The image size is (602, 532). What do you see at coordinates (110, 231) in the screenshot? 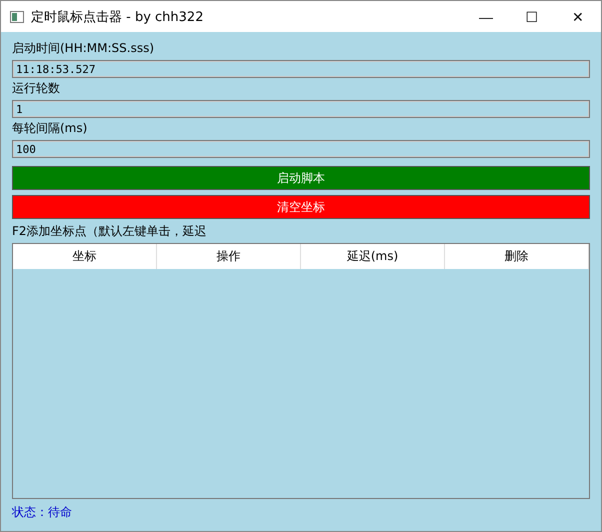
I see `hint-text: F2添加坐标点（默认左键单击，延迟` at bounding box center [110, 231].